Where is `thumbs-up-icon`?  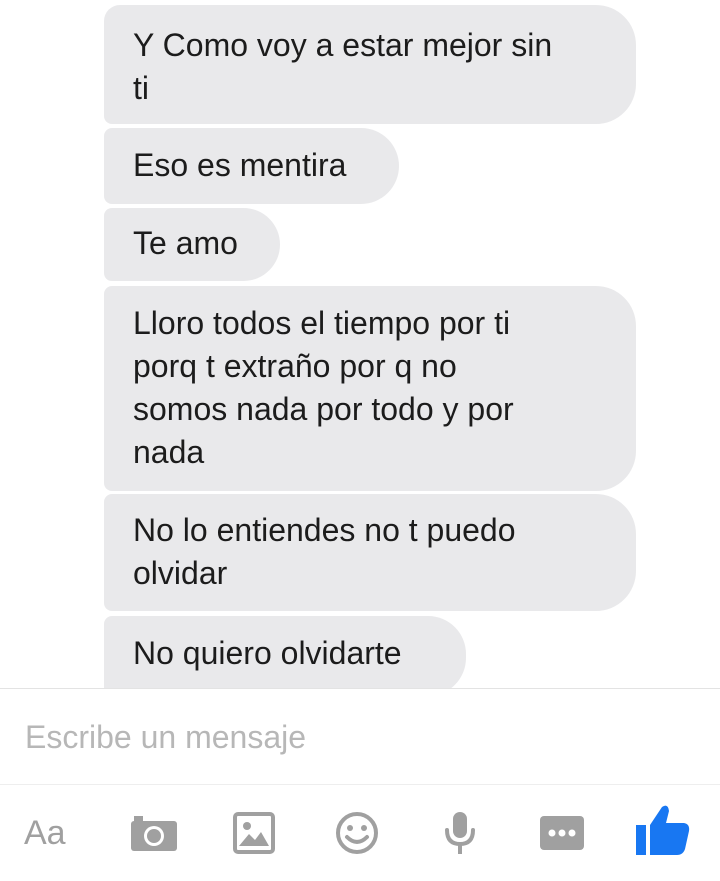 thumbs-up-icon is located at coordinates (663, 830).